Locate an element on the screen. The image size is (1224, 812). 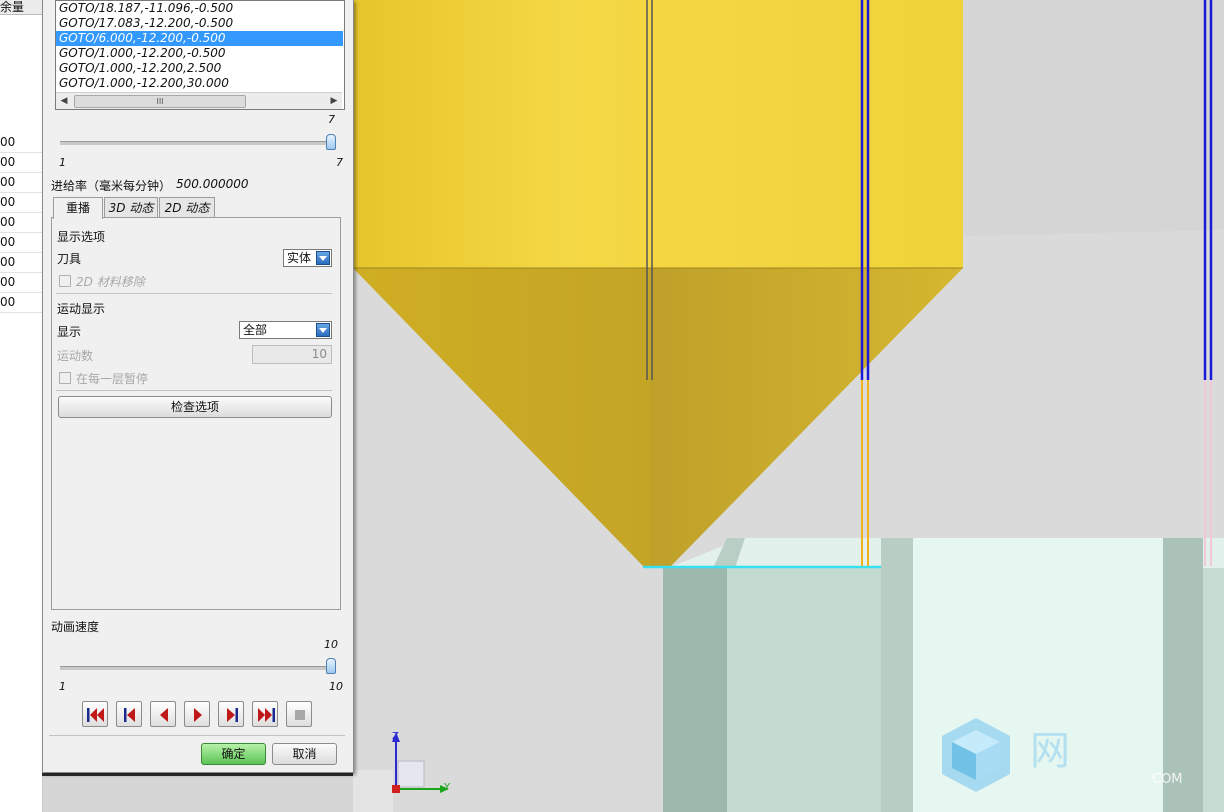
animation-speed-current: 10 is located at coordinates (331, 644).